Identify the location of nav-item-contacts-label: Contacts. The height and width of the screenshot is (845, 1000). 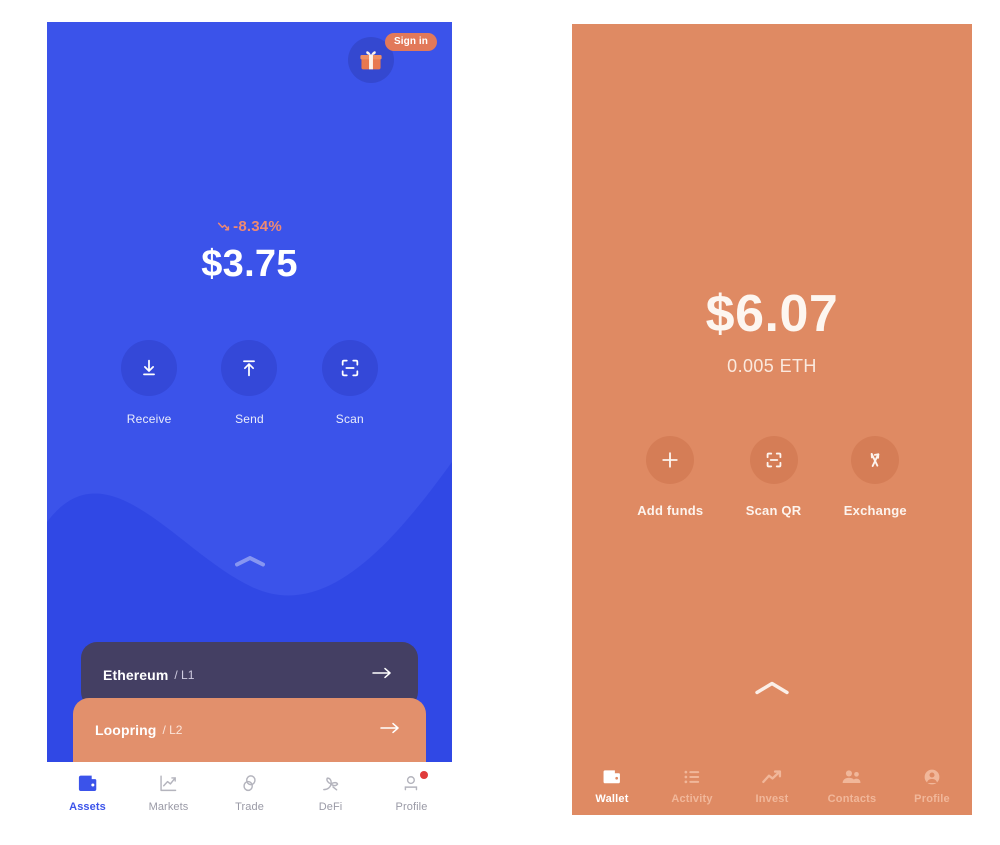
(852, 798).